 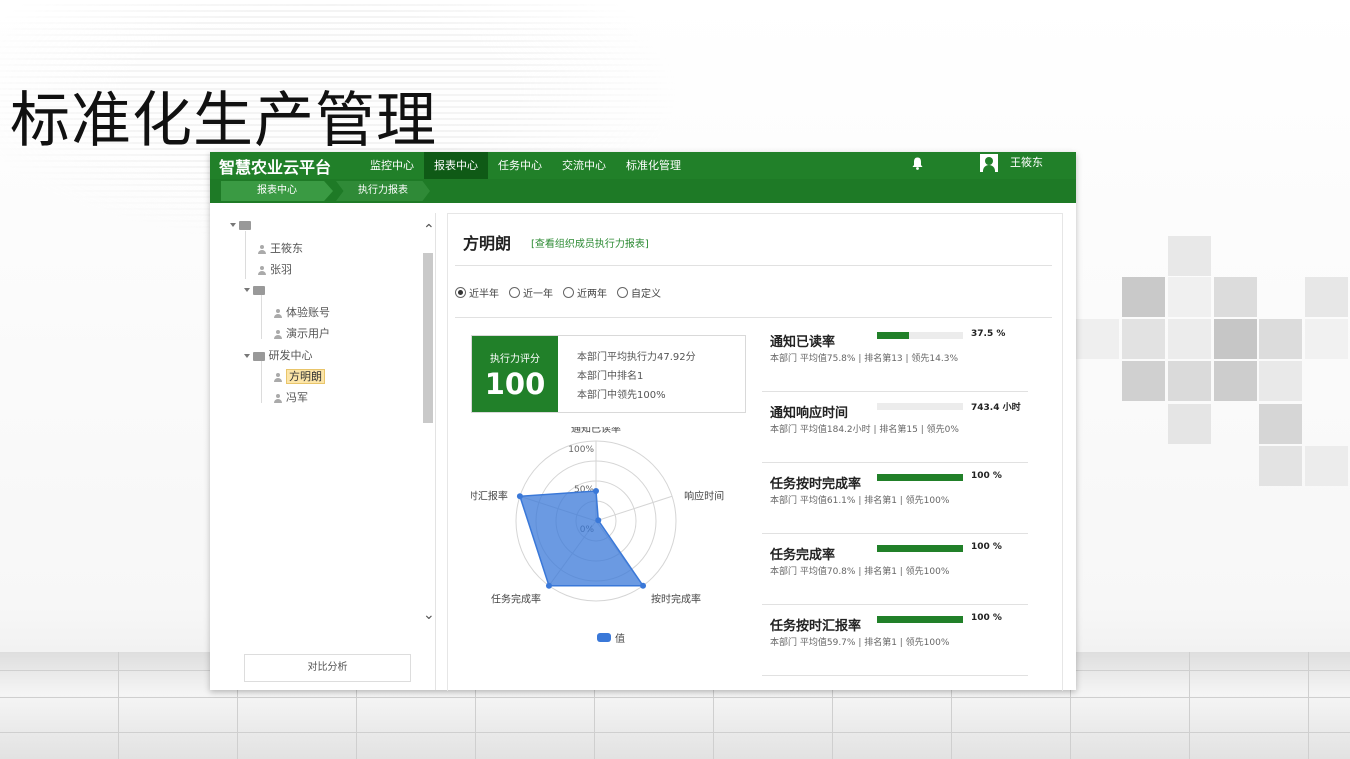 I want to click on score-badge: 执行力评分 100, so click(x=515, y=374).